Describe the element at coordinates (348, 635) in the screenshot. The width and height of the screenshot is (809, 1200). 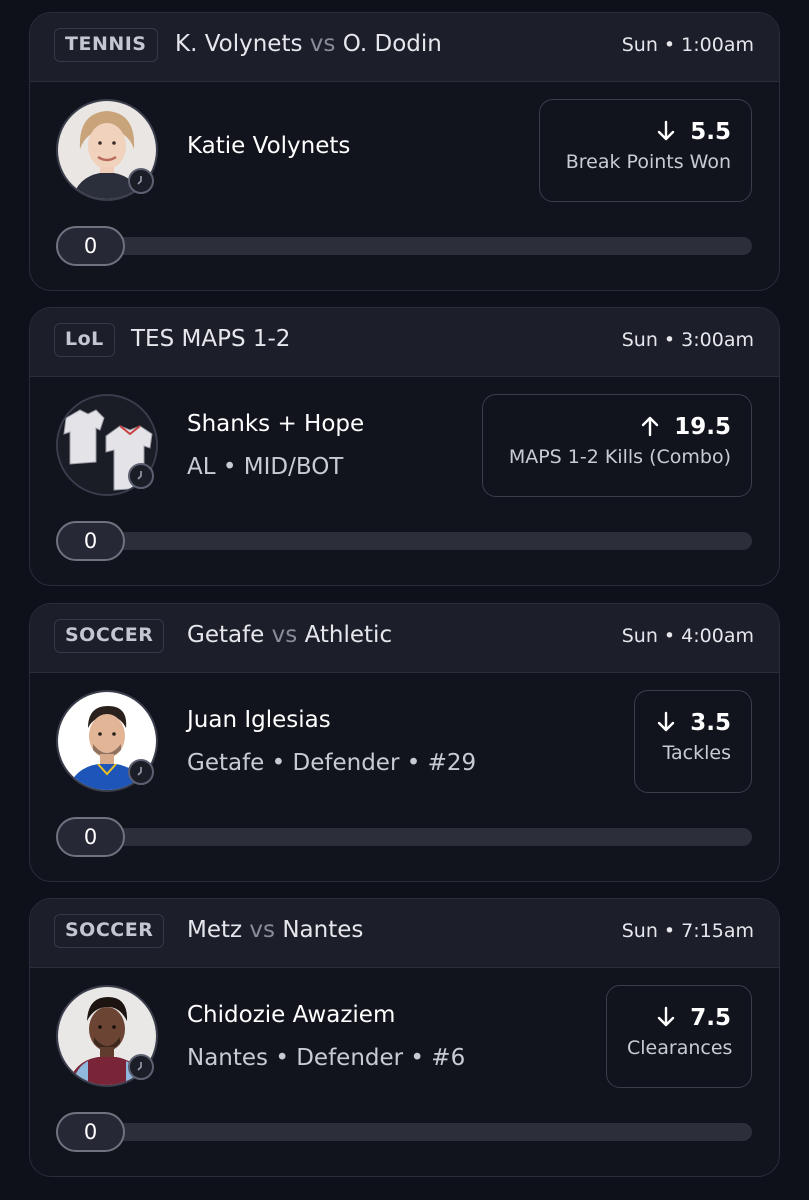
I see `team-b: Athletic` at that location.